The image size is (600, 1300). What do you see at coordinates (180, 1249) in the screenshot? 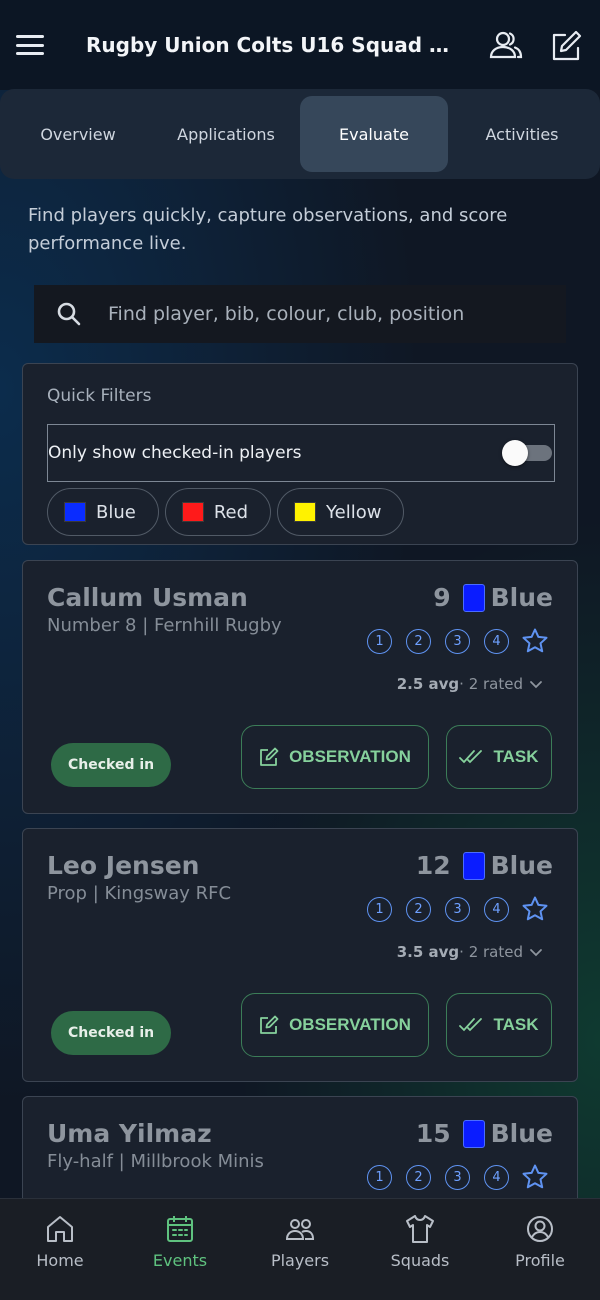
I see `nav-events: Events` at bounding box center [180, 1249].